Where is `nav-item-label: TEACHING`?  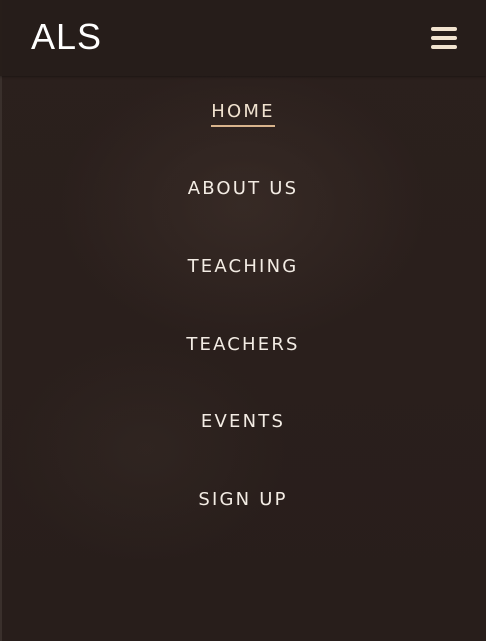 nav-item-label: TEACHING is located at coordinates (243, 266).